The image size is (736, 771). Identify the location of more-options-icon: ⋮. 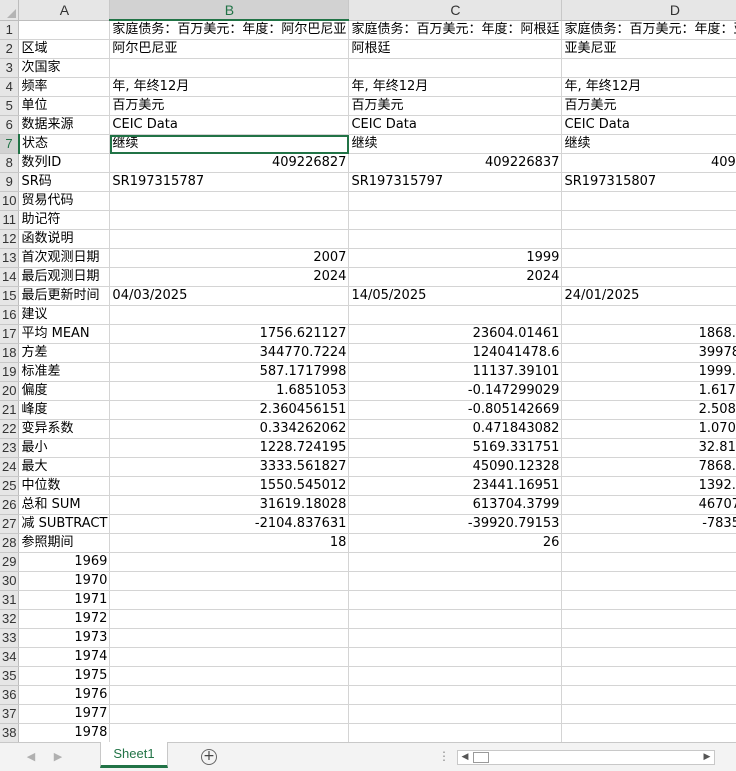
(444, 756).